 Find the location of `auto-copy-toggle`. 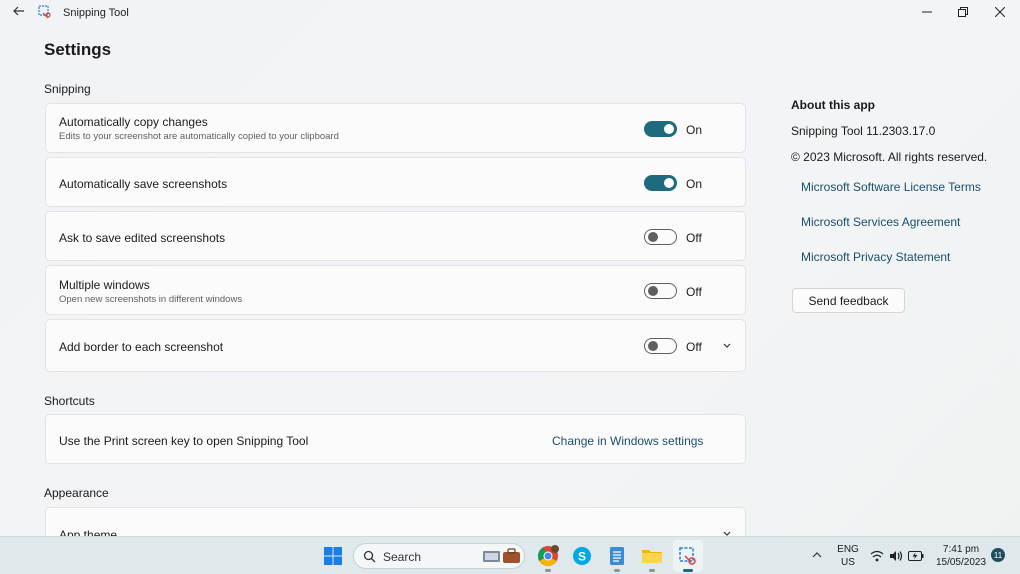

auto-copy-toggle is located at coordinates (660, 129).